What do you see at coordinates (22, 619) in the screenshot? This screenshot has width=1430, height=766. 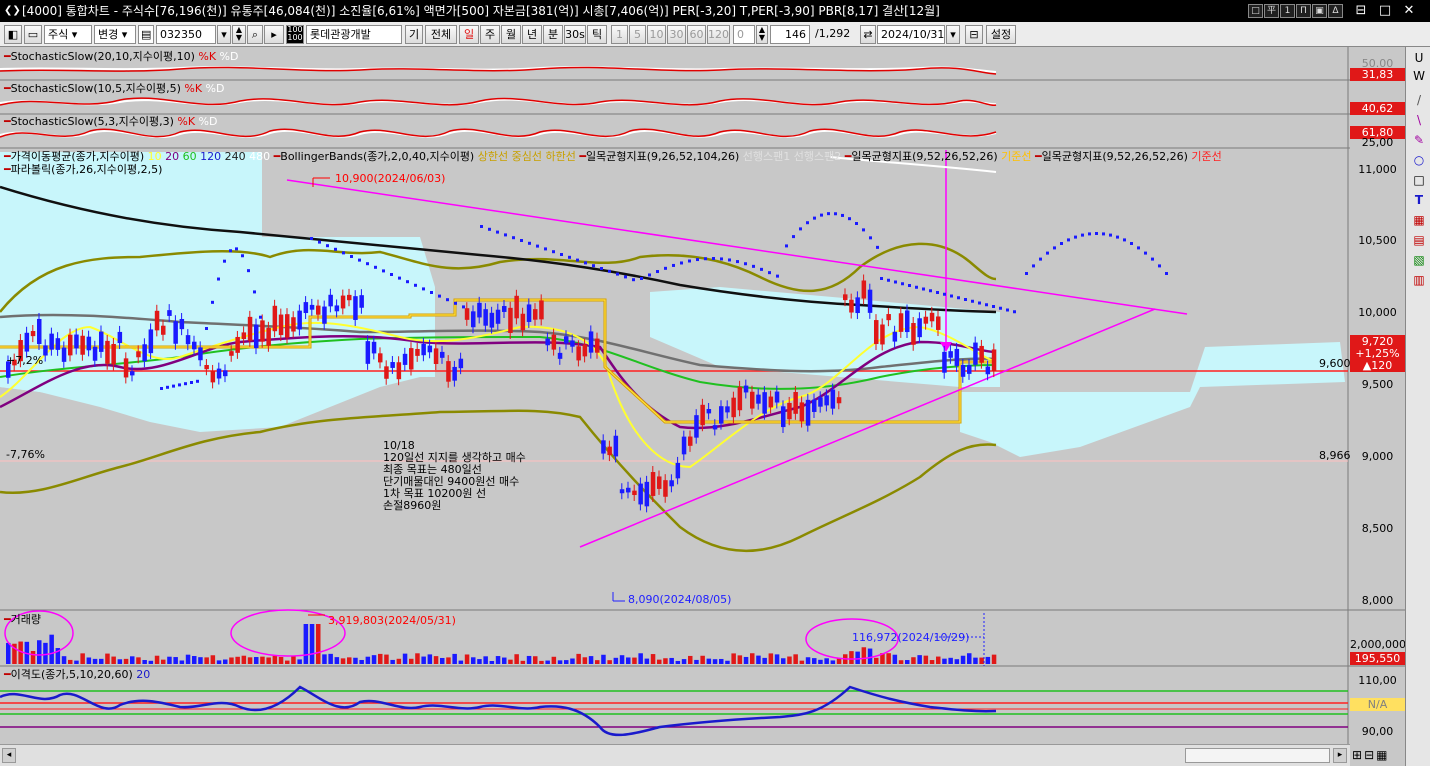 I see `volume-legend: ━거래량` at bounding box center [22, 619].